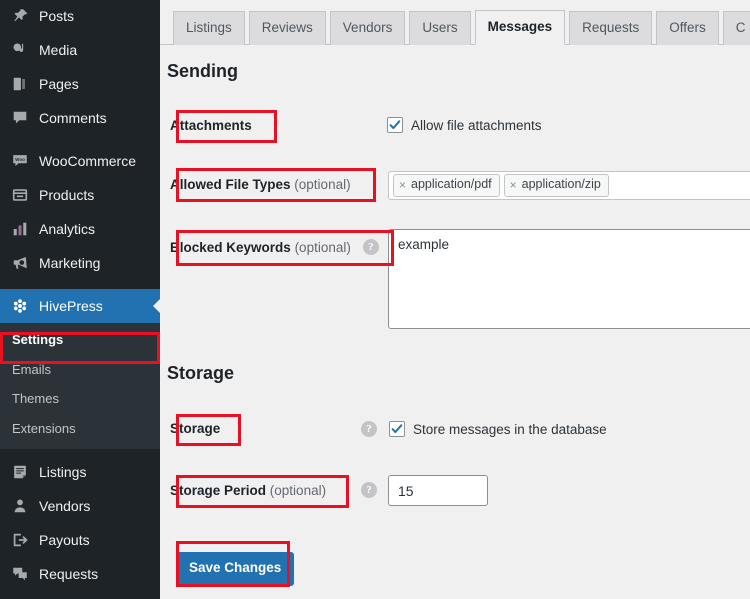 The height and width of the screenshot is (599, 750). What do you see at coordinates (395, 125) in the screenshot?
I see `allow-file-attachments-checkbox` at bounding box center [395, 125].